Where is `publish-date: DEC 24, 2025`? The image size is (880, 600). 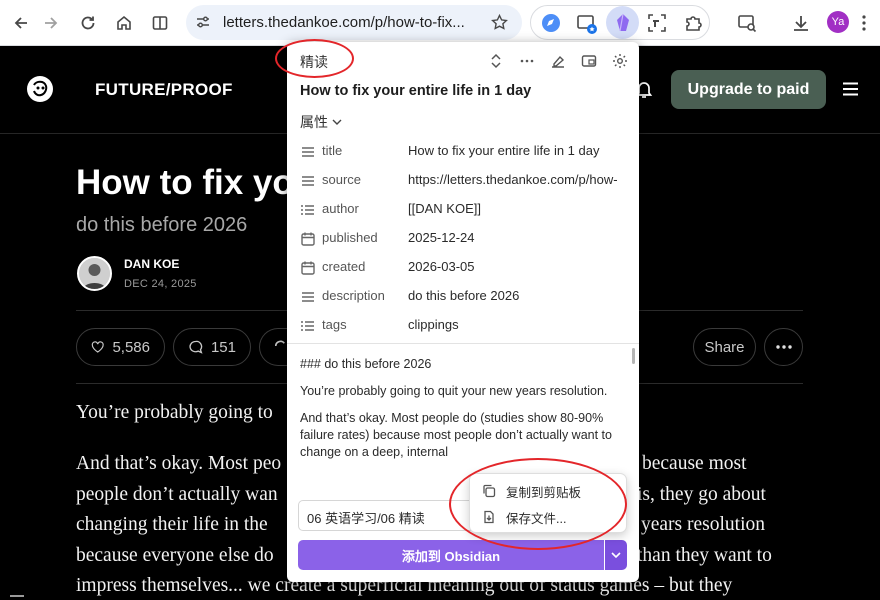 publish-date: DEC 24, 2025 is located at coordinates (160, 284).